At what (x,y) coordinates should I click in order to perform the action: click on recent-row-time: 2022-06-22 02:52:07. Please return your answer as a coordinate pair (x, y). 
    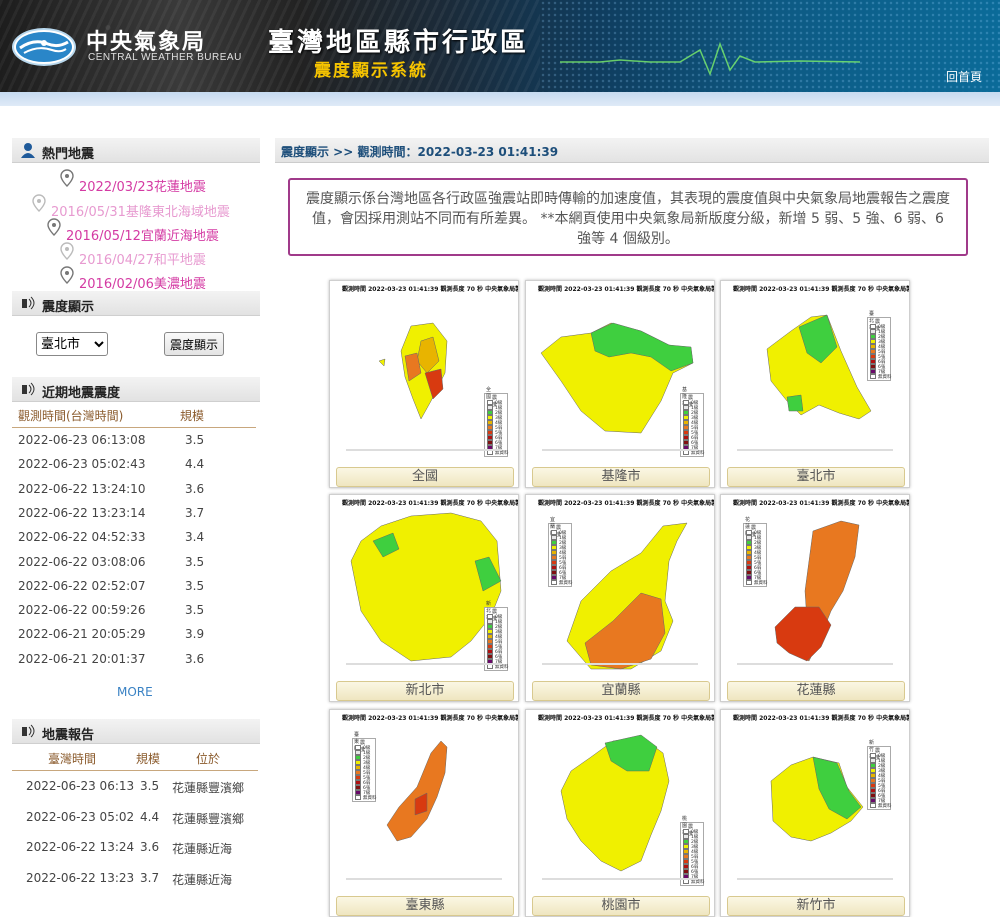
    Looking at the image, I should click on (81, 586).